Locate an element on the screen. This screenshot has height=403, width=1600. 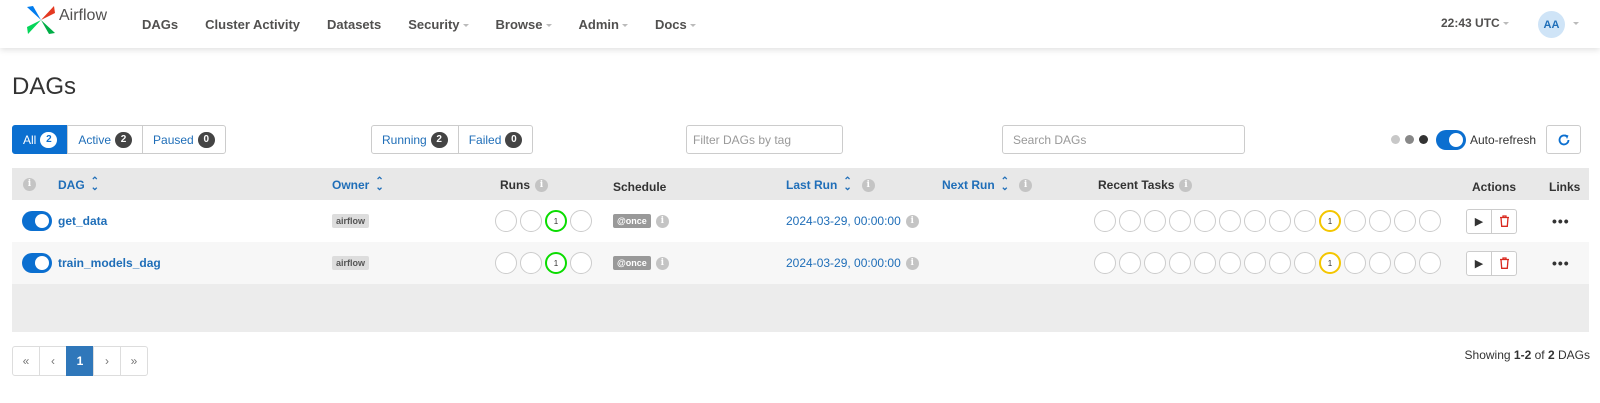
first-page-button: « is located at coordinates (26, 361).